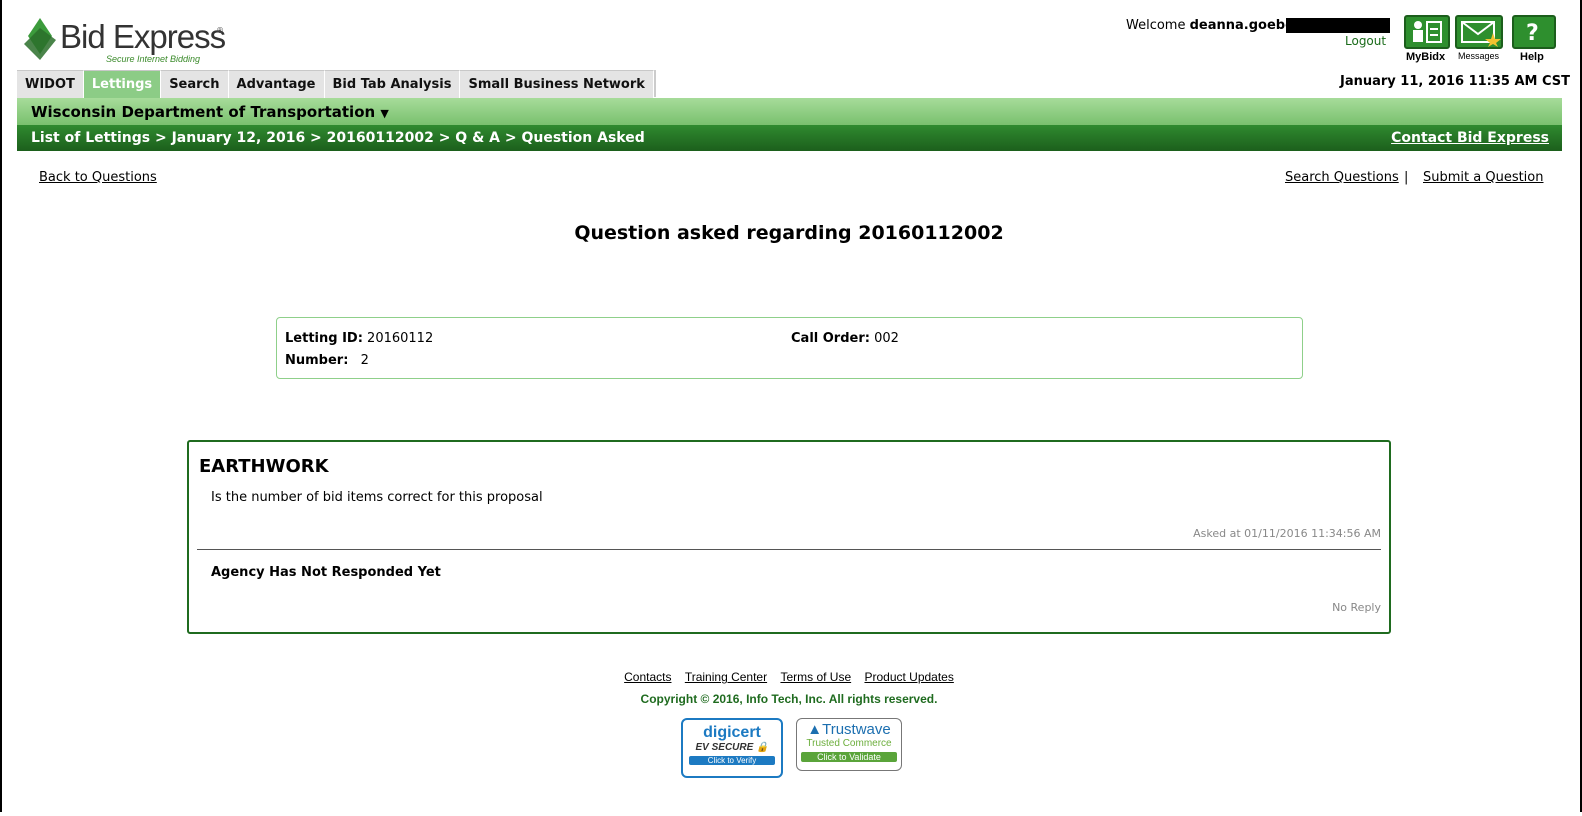 The height and width of the screenshot is (816, 1582). I want to click on call-order-row: Call Order: 002, so click(845, 338).